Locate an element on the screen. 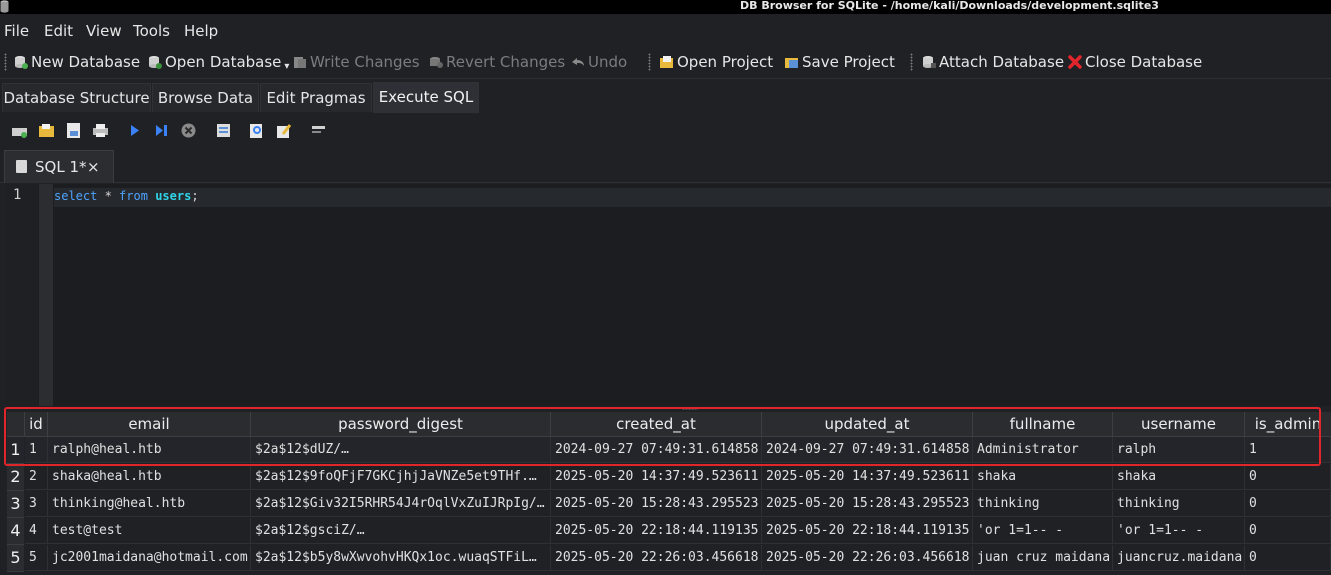 This screenshot has width=1331, height=575. write-changes-button: Write Changes is located at coordinates (356, 62).